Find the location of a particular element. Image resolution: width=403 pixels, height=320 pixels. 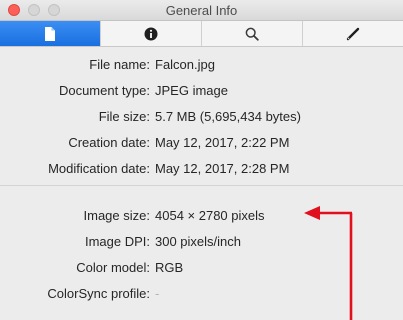

title-bar: General Info is located at coordinates (201, 10).